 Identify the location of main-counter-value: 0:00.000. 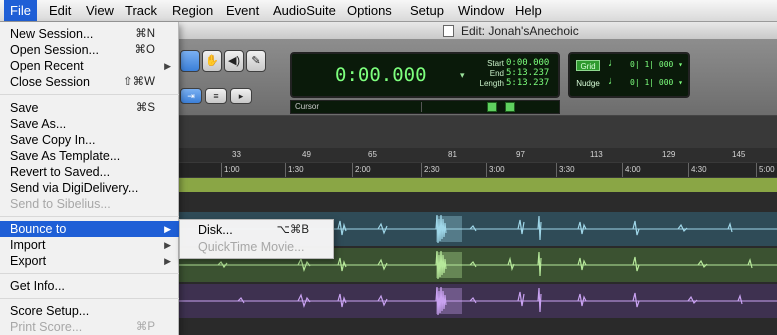
(381, 75).